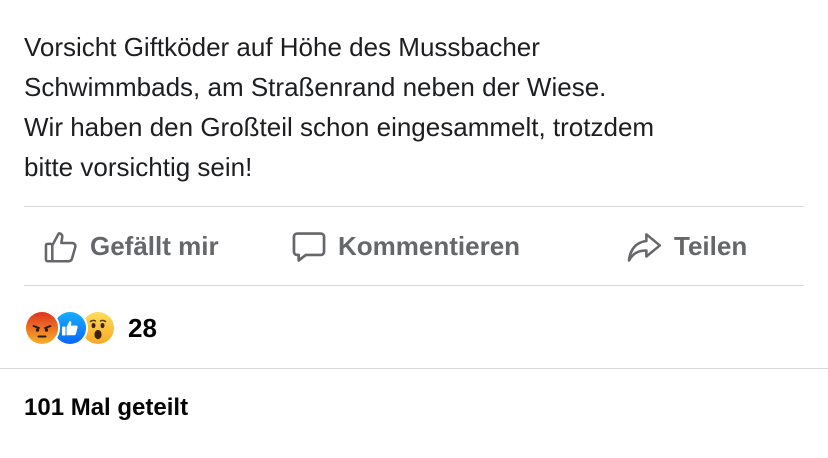 This screenshot has width=828, height=458. Describe the element at coordinates (61, 247) in the screenshot. I see `thumbs-up-icon` at that location.